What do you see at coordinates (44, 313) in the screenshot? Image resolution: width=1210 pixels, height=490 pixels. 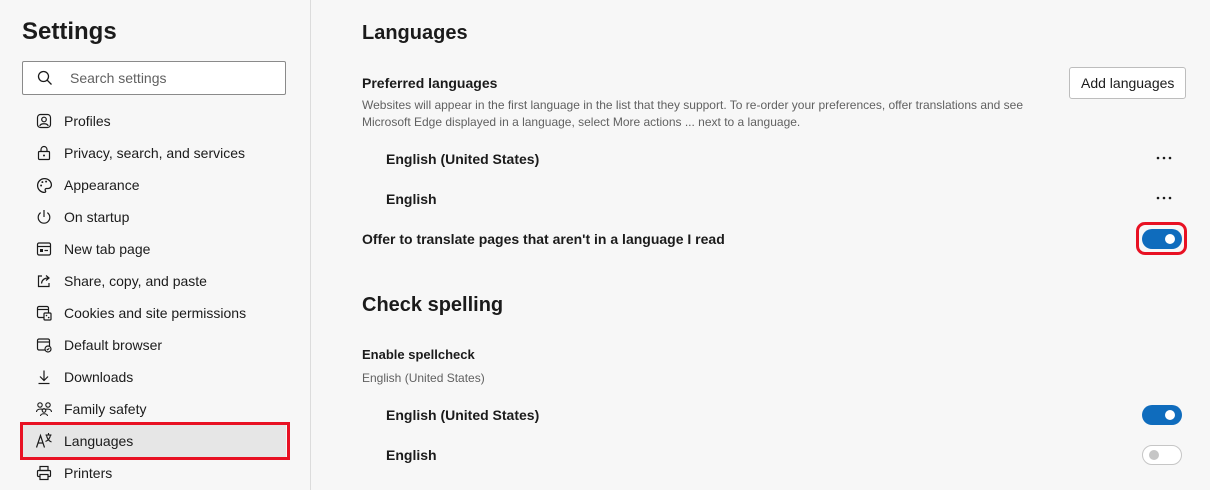 I see `cookies-icon` at bounding box center [44, 313].